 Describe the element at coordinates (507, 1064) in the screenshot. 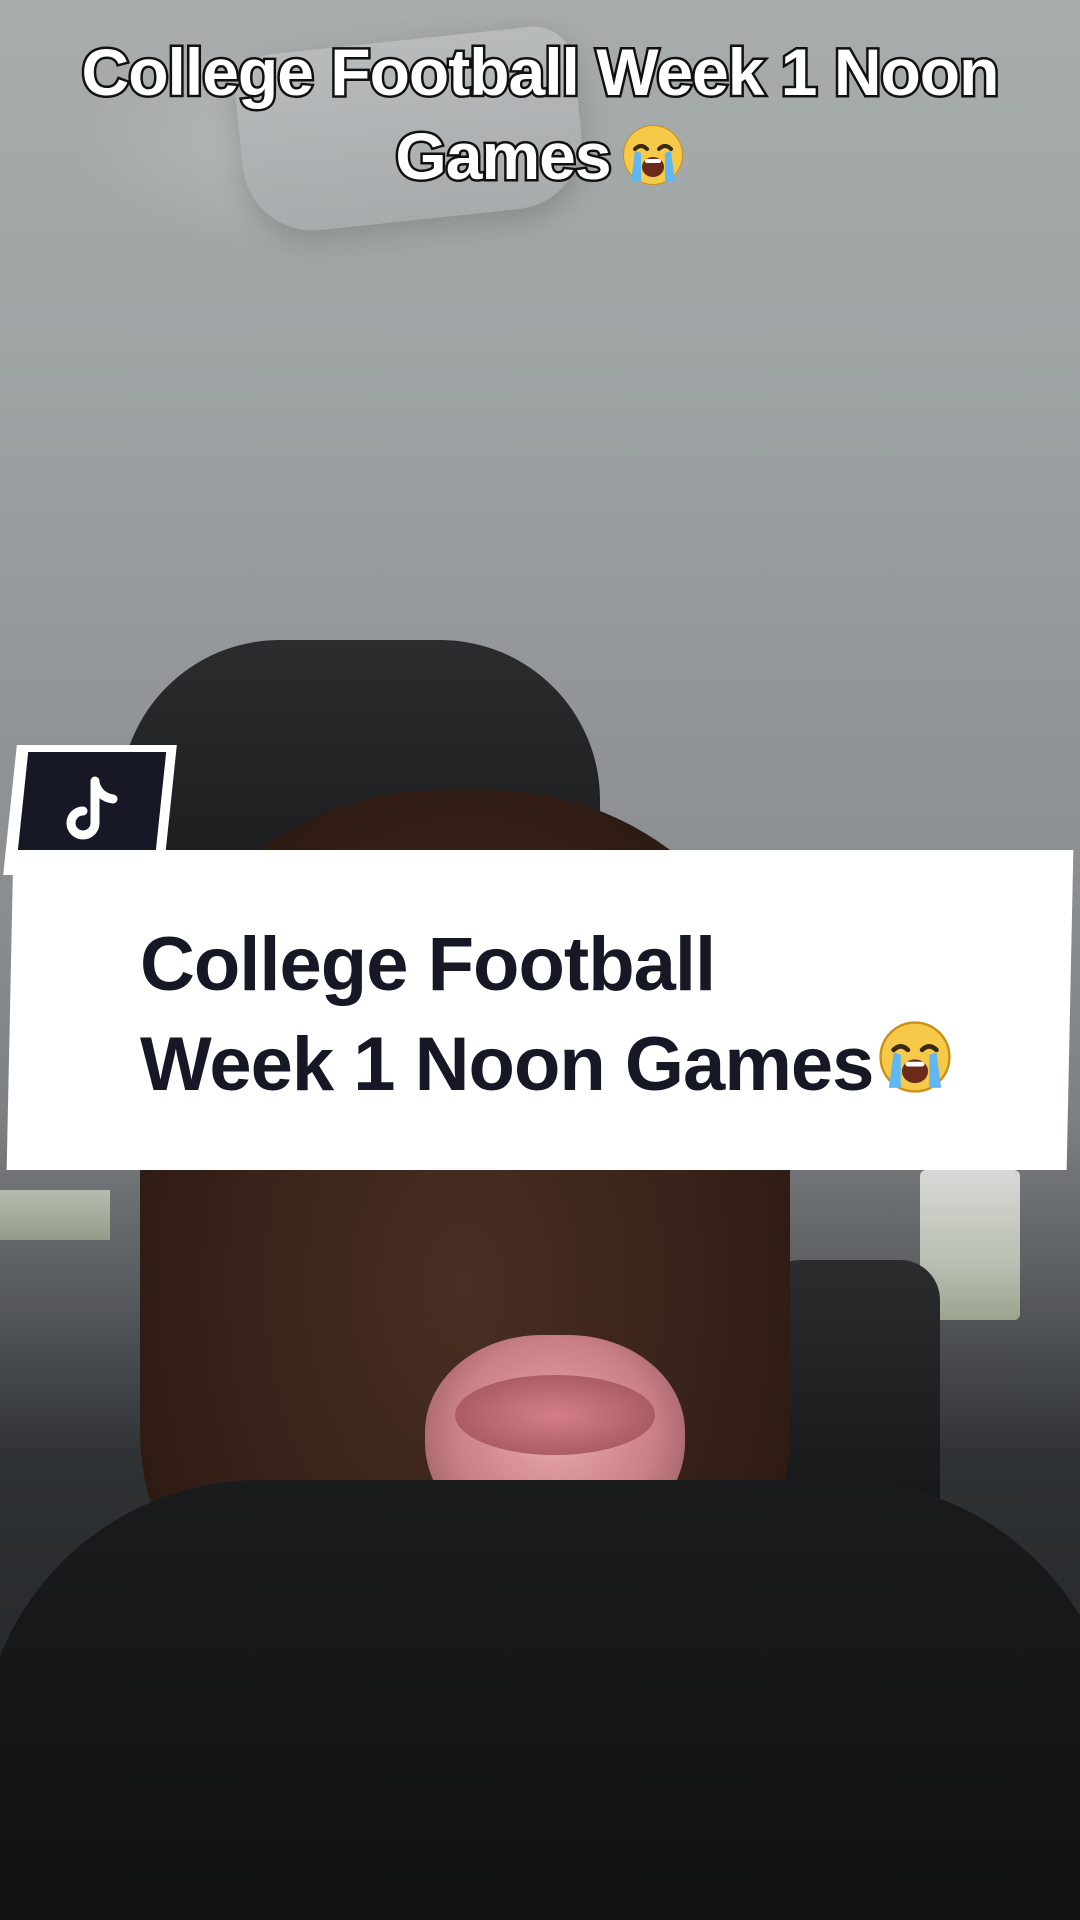

I see `title-line-2-text: Week 1 Noon Games` at that location.